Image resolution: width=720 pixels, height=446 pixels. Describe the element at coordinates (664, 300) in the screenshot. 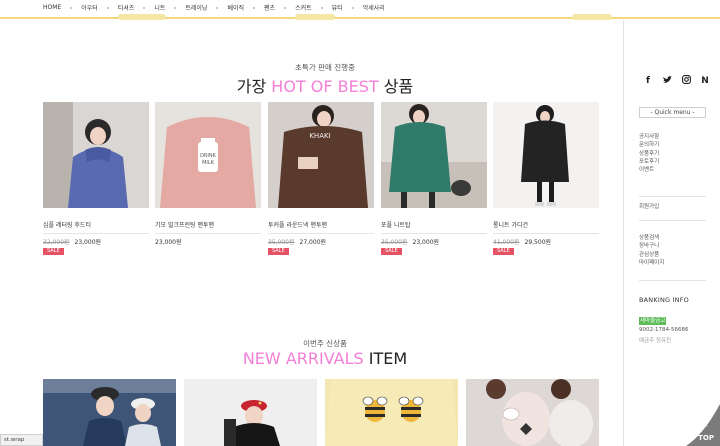

I see `banking-info-title: BANKING INFO` at that location.